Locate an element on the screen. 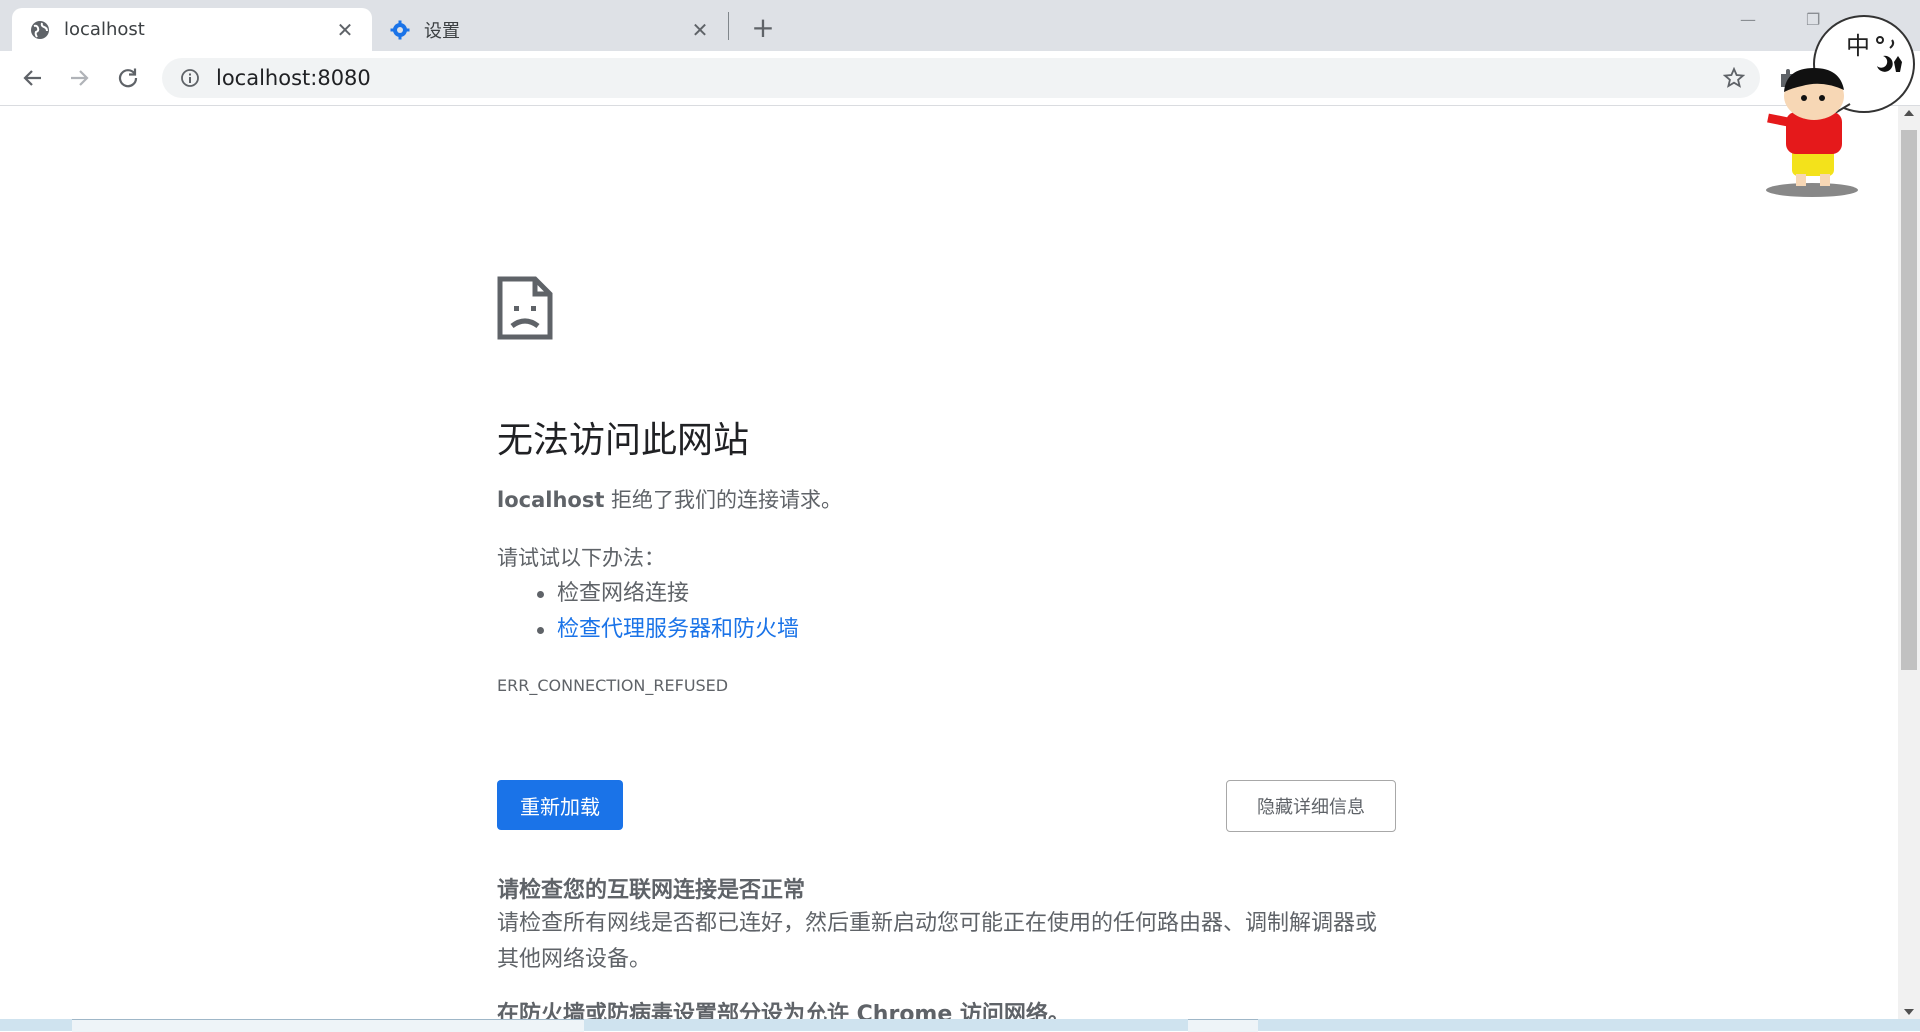  info-icon is located at coordinates (190, 78).